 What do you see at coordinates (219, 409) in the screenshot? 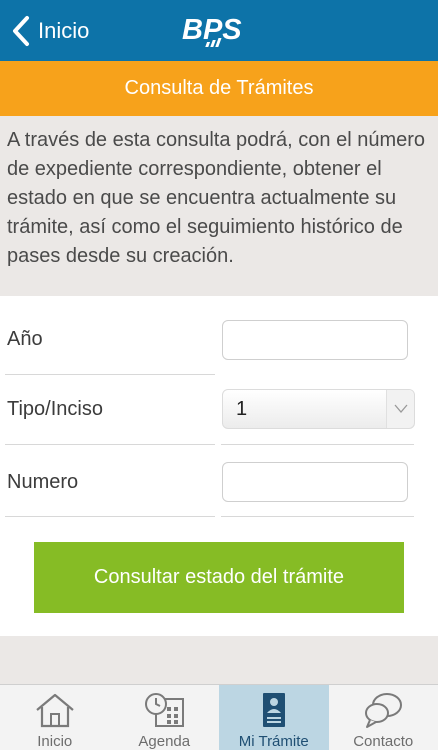
I see `type-row: Tipo/Inciso 1` at bounding box center [219, 409].